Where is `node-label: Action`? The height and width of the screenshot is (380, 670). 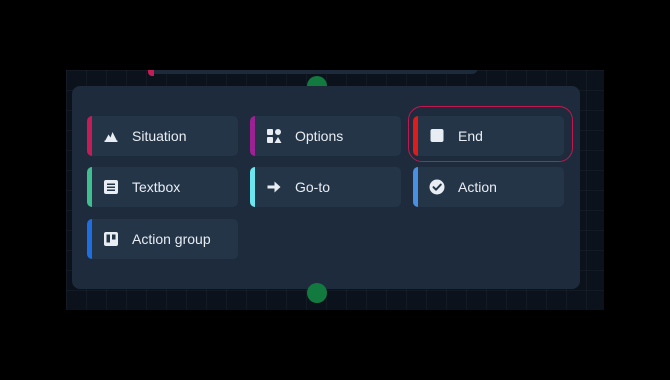 node-label: Action is located at coordinates (477, 187).